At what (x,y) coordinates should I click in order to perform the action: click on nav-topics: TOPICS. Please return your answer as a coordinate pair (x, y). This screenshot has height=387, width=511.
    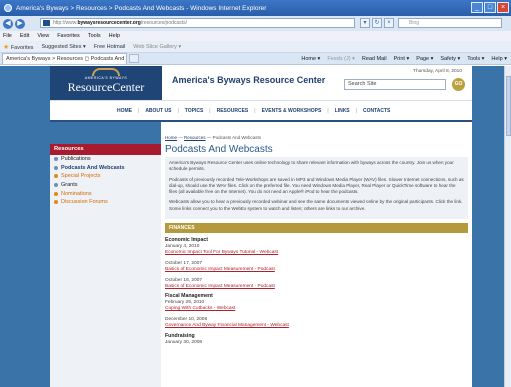
    Looking at the image, I should click on (194, 111).